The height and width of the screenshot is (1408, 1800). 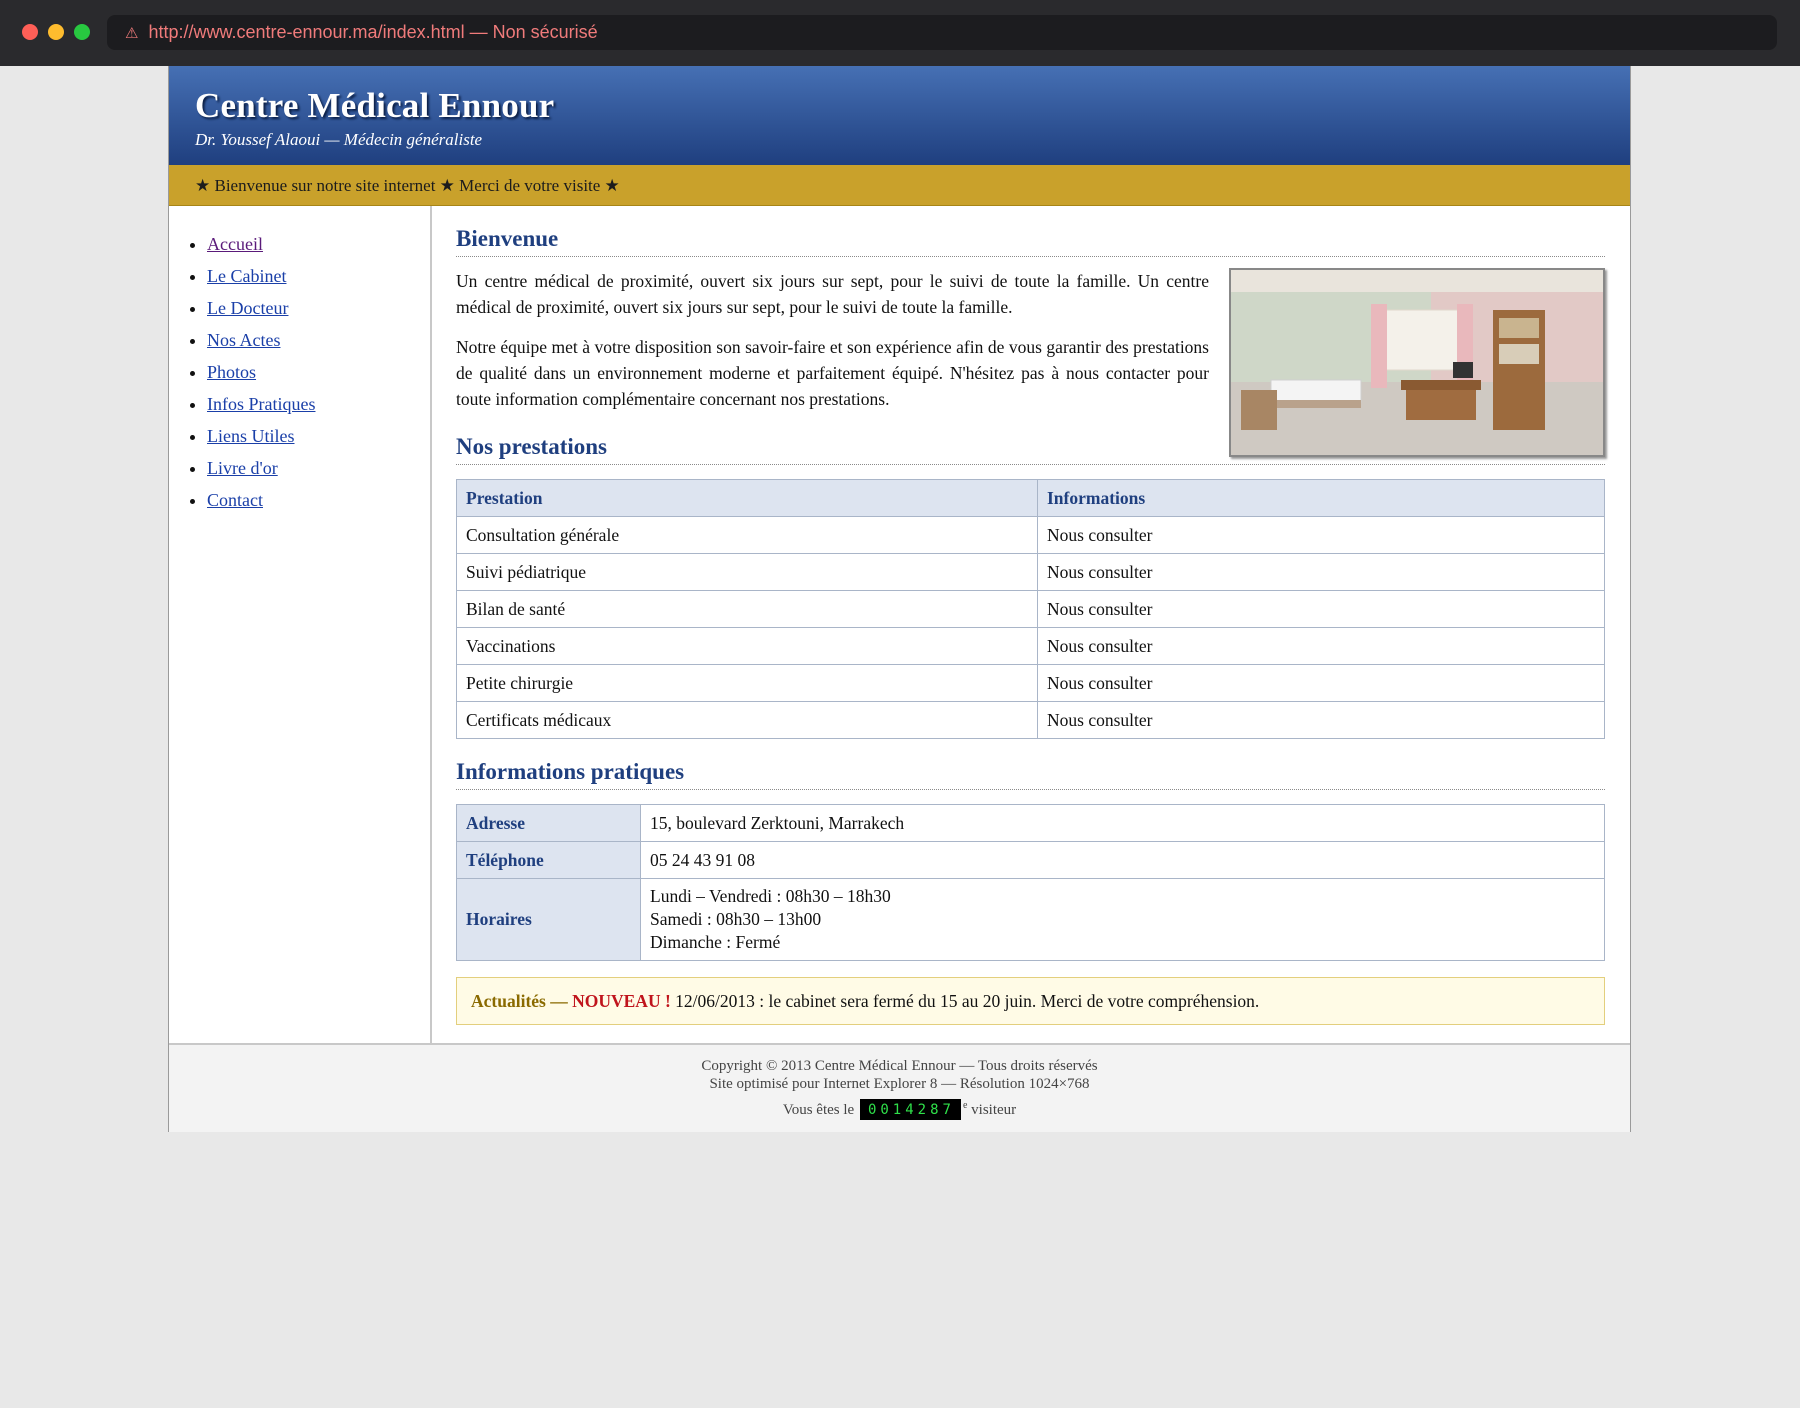 I want to click on window-controls, so click(x=56, y=32).